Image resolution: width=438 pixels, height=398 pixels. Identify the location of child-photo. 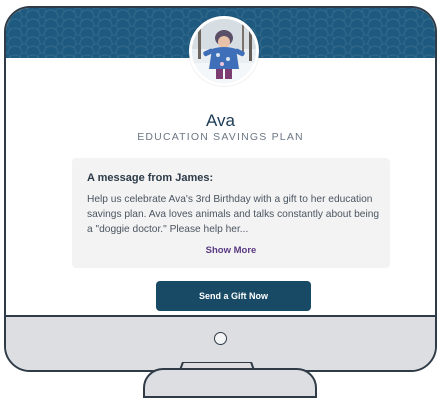
(224, 51).